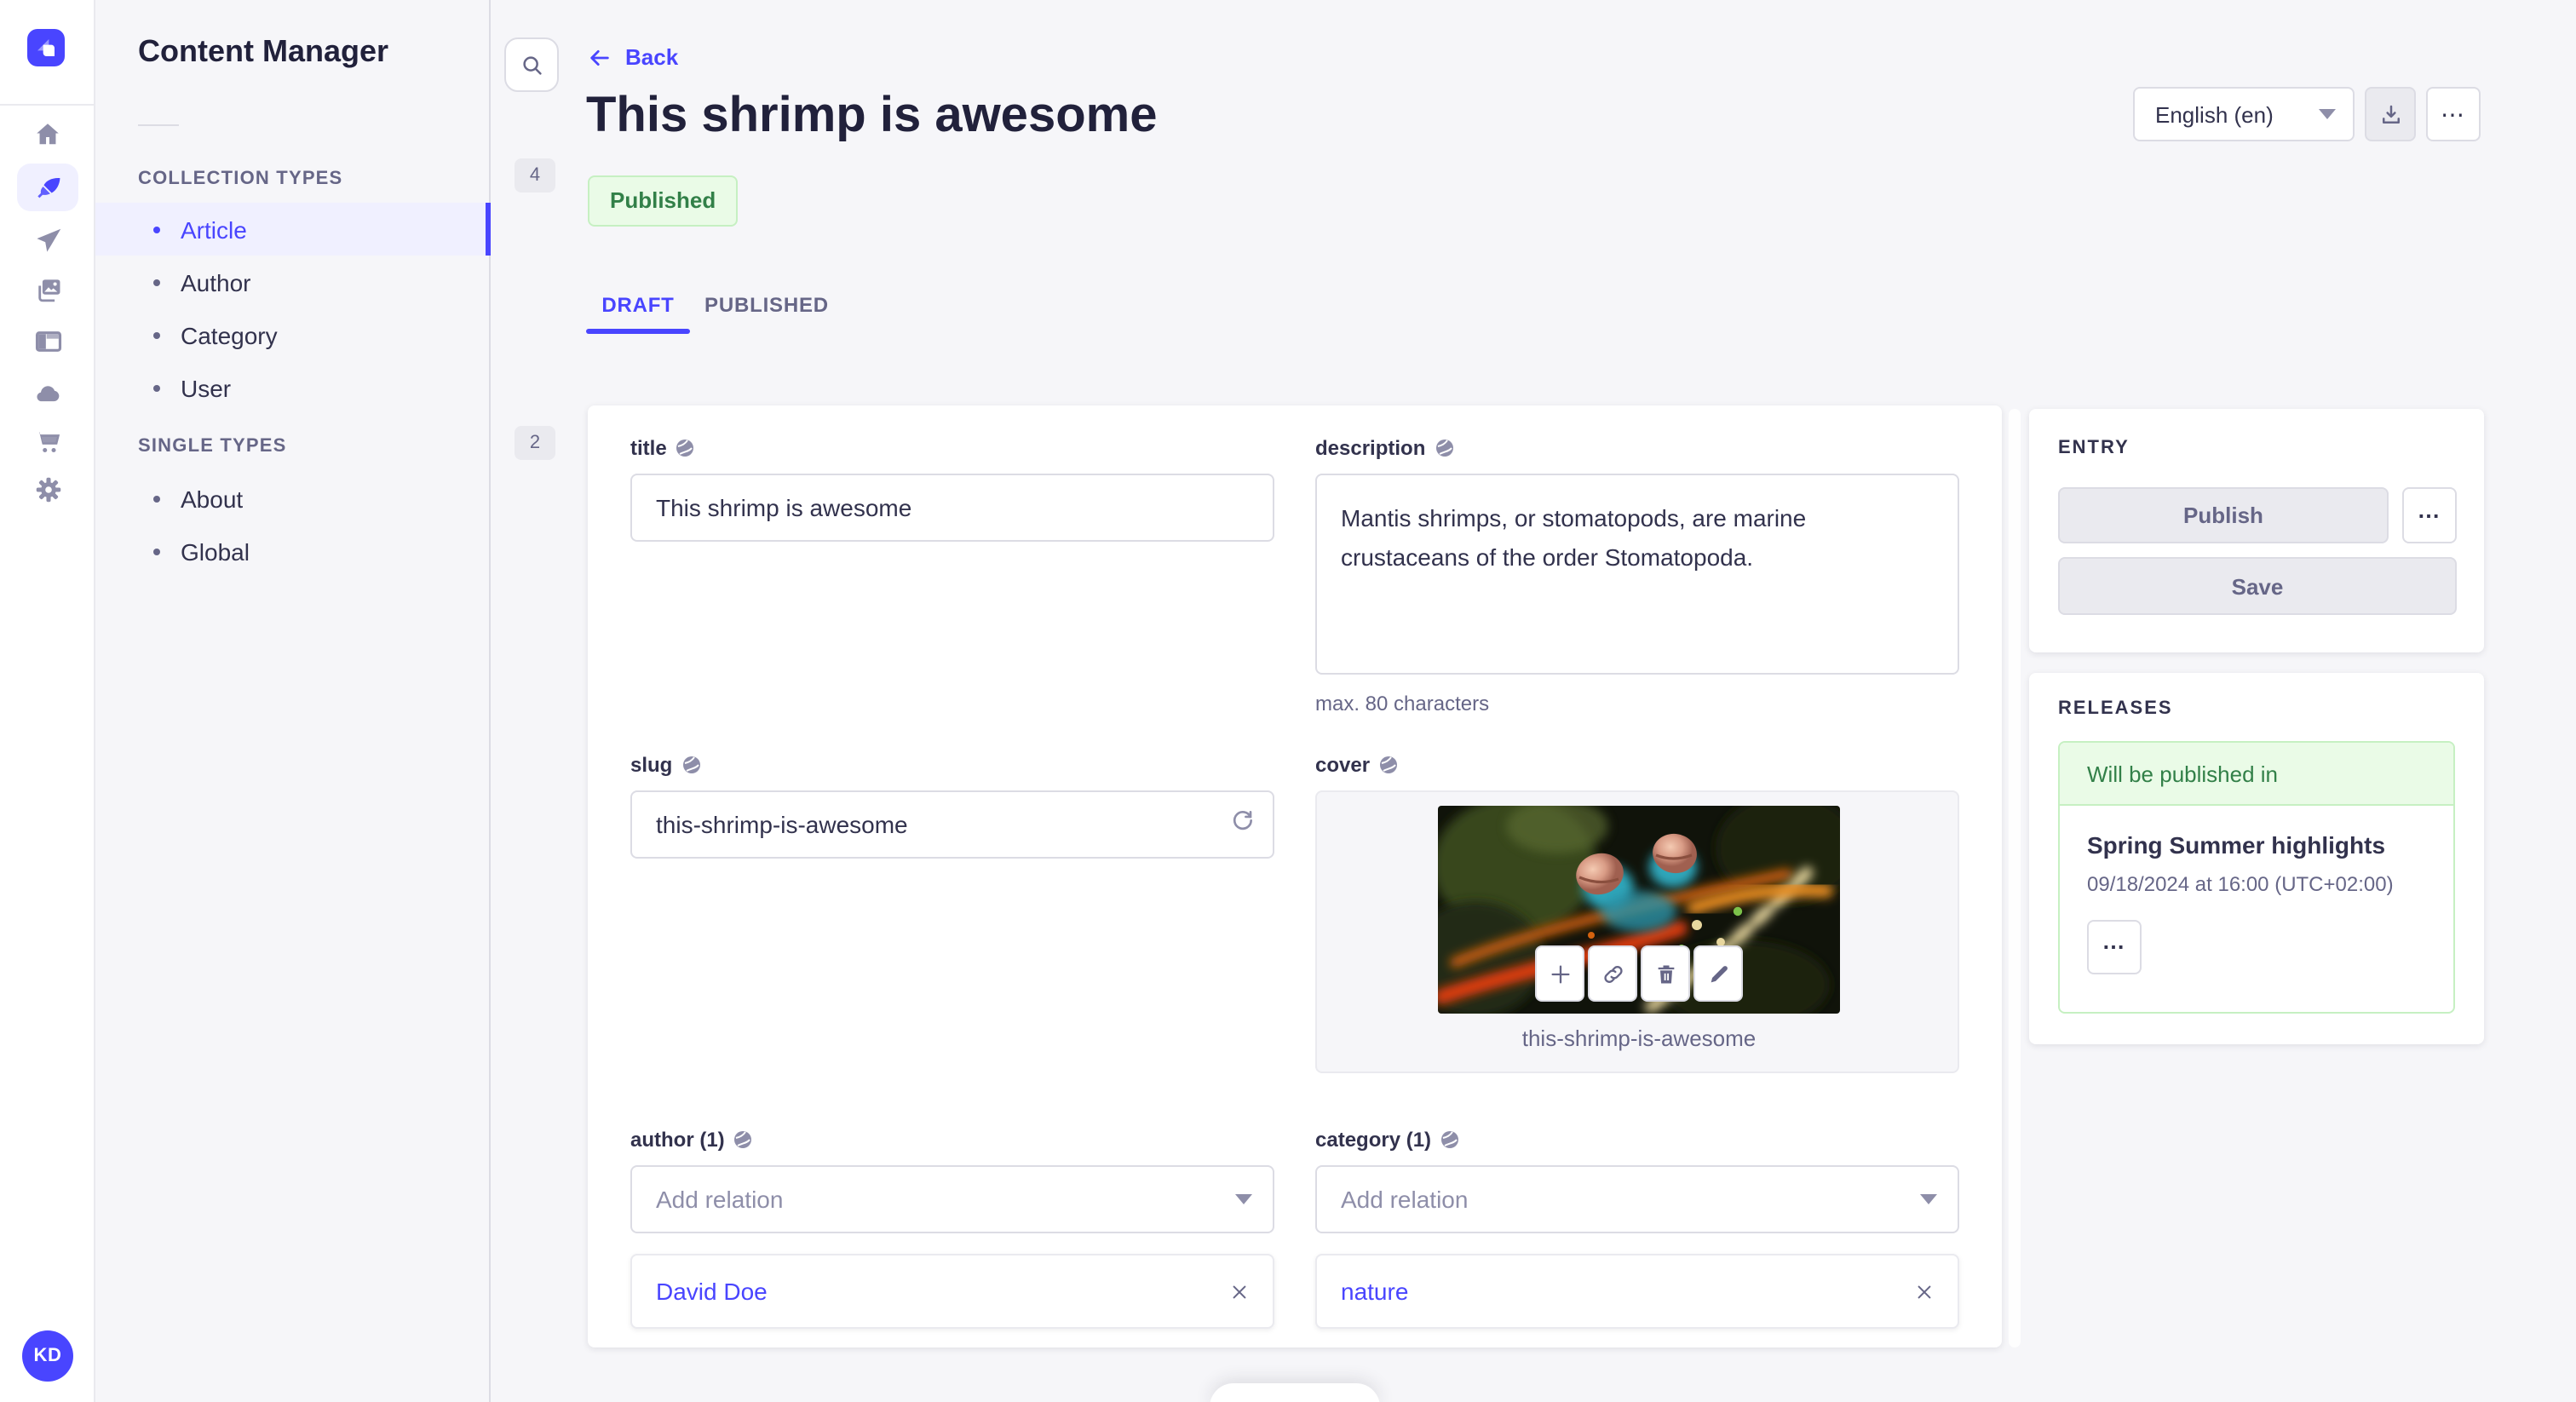  What do you see at coordinates (638, 304) in the screenshot?
I see `tab-draft: DRAFT` at bounding box center [638, 304].